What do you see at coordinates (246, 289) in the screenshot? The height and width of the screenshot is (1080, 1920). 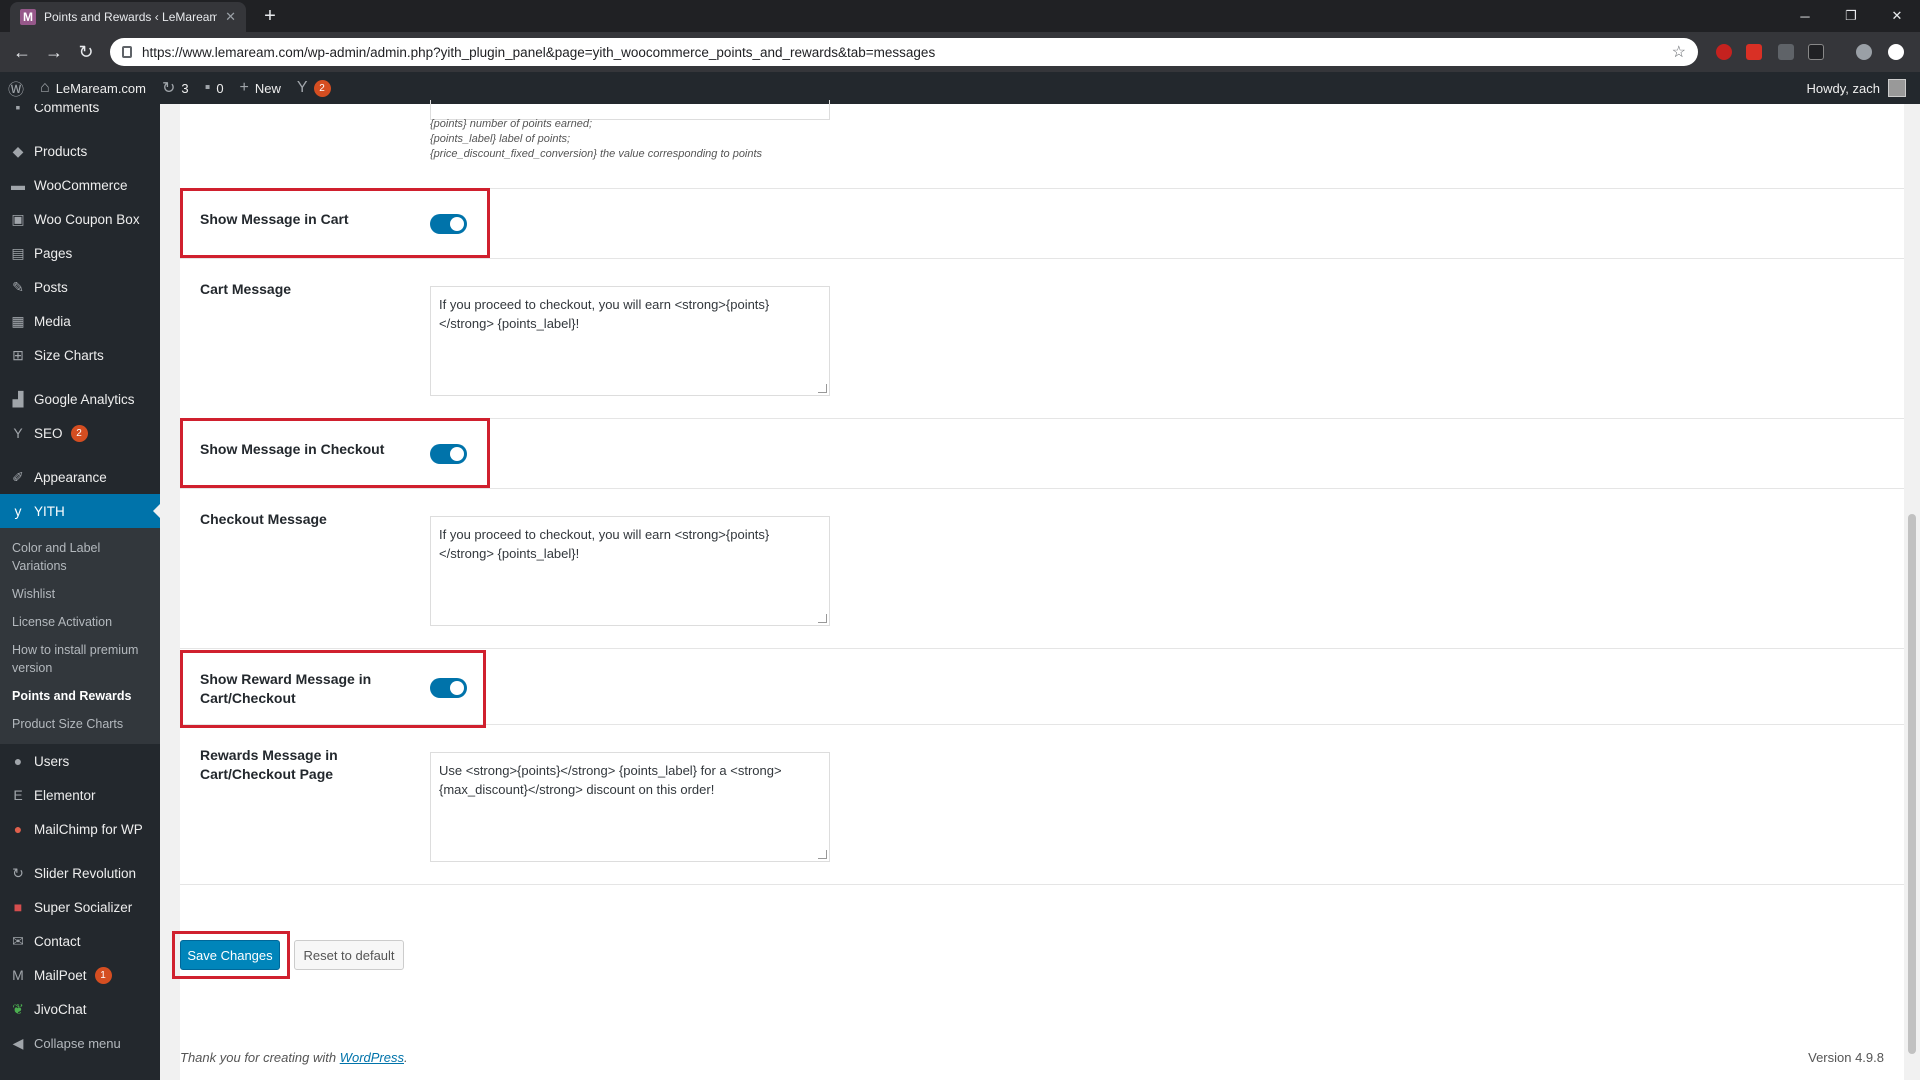 I see `cart-message-label: Cart Message` at bounding box center [246, 289].